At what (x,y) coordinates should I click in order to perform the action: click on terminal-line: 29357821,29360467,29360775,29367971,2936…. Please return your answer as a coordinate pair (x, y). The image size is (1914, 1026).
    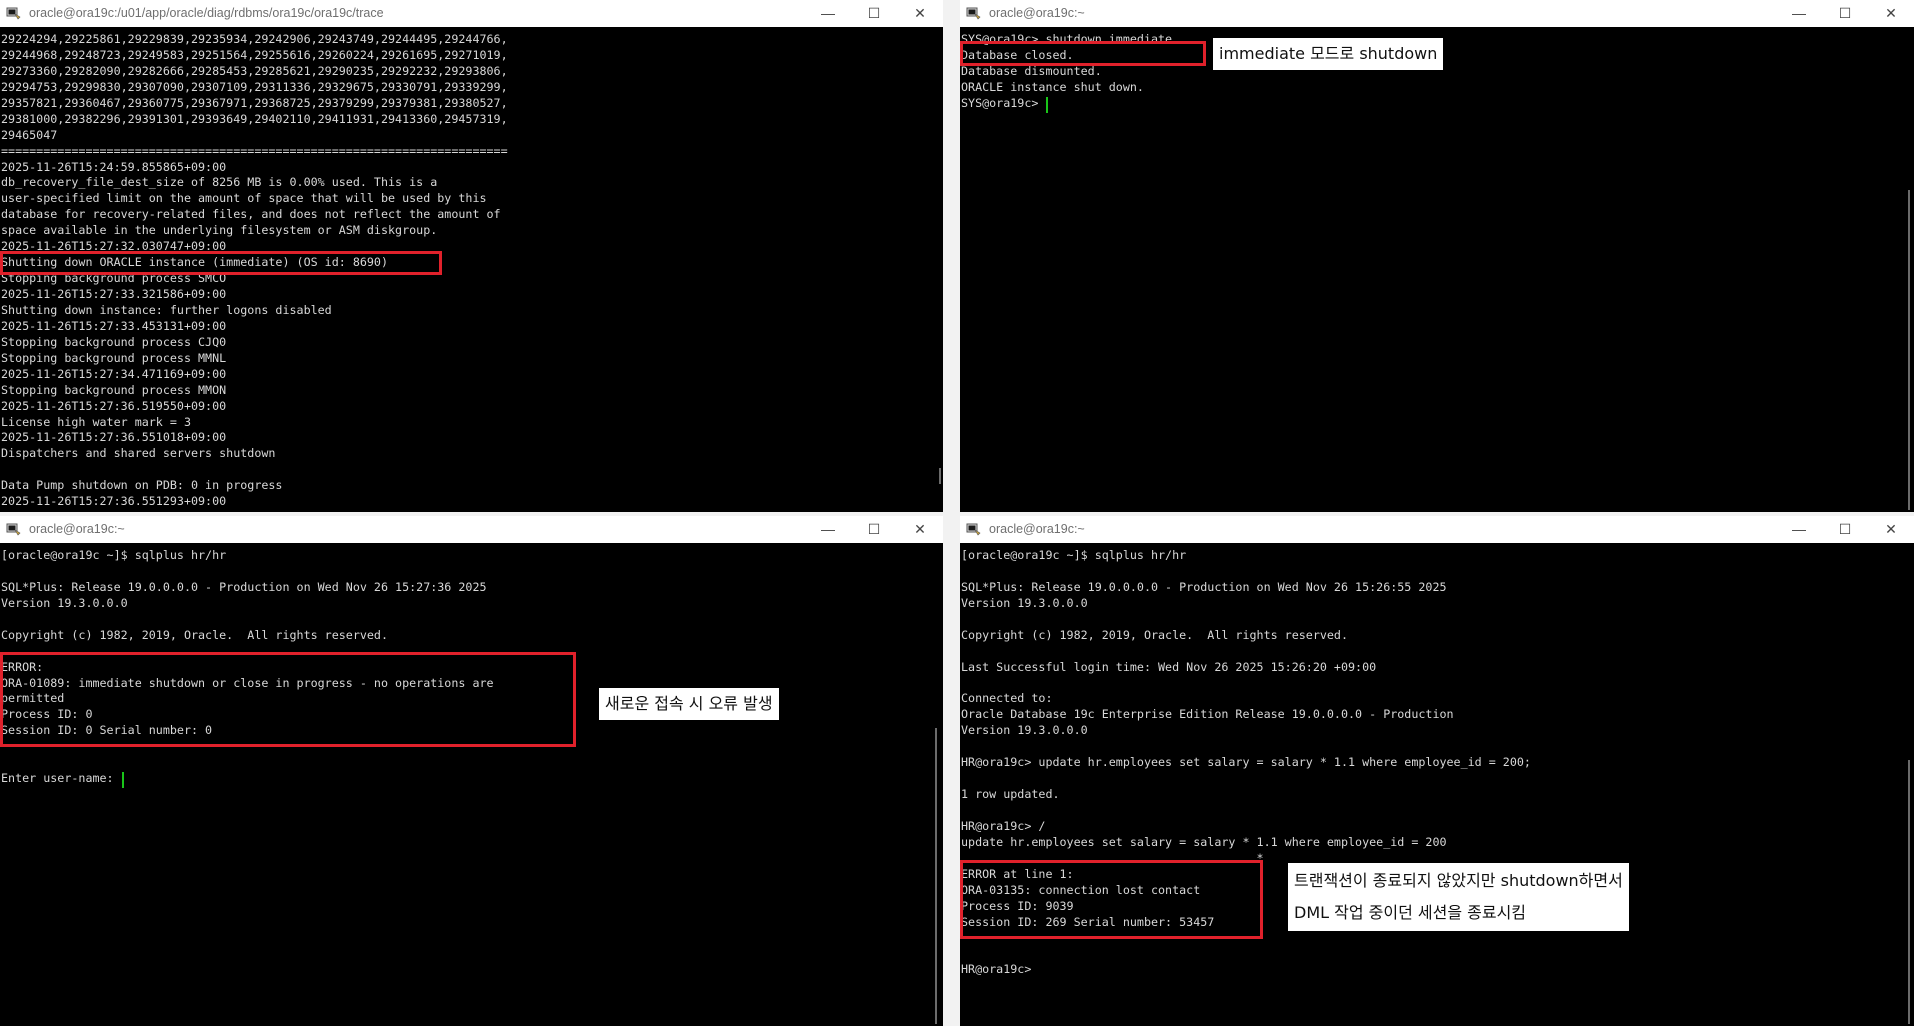
    Looking at the image, I should click on (254, 102).